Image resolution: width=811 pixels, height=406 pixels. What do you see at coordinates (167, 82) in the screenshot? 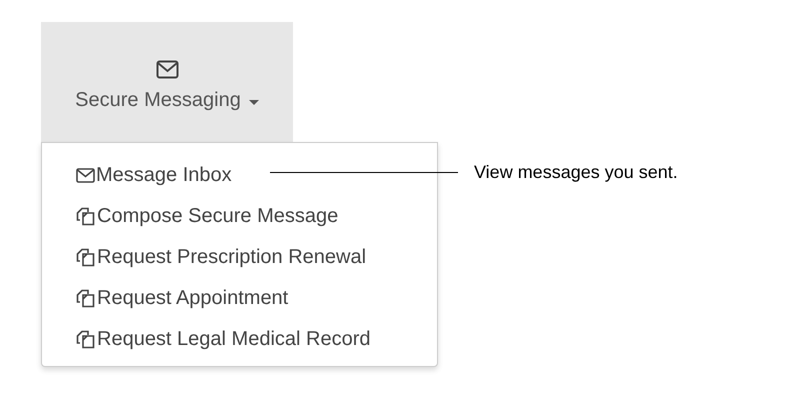
I see `secure-messaging-button: Secure Messaging` at bounding box center [167, 82].